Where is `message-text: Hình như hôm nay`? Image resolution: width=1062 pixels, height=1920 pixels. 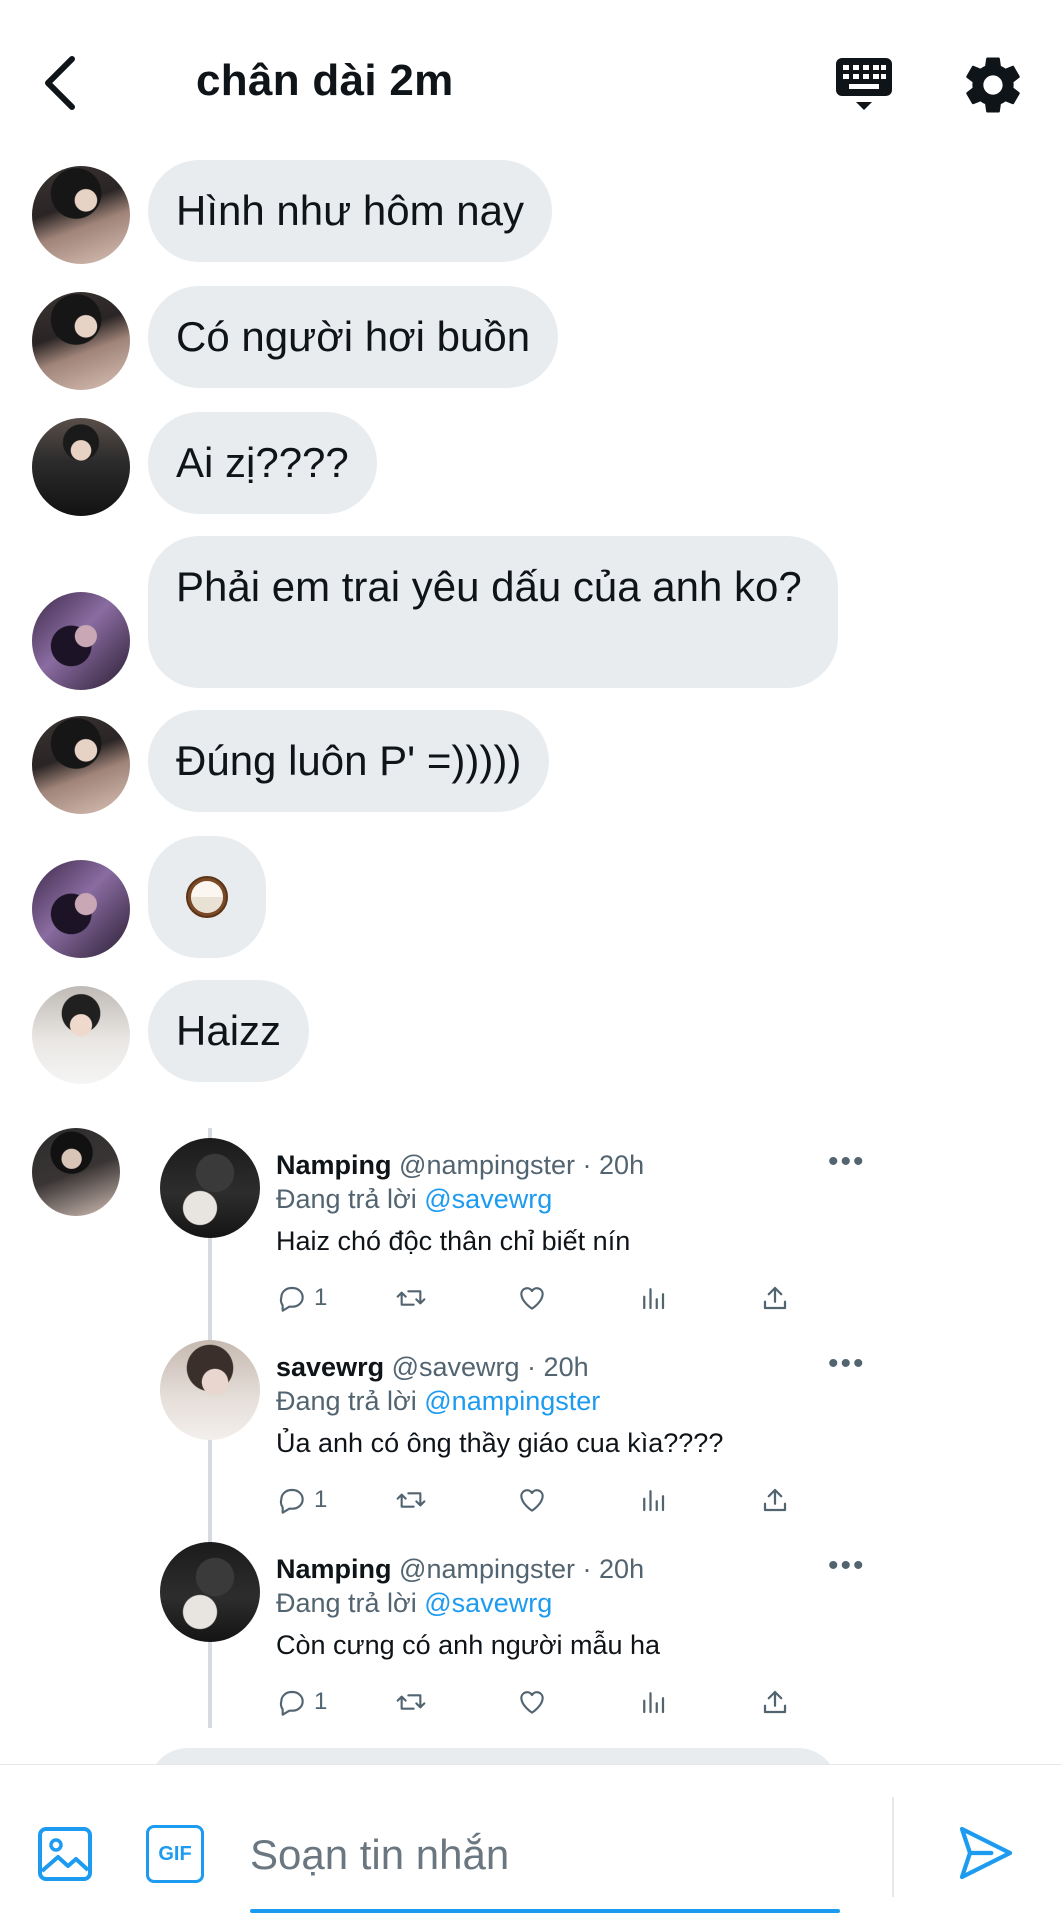 message-text: Hình như hôm nay is located at coordinates (350, 210).